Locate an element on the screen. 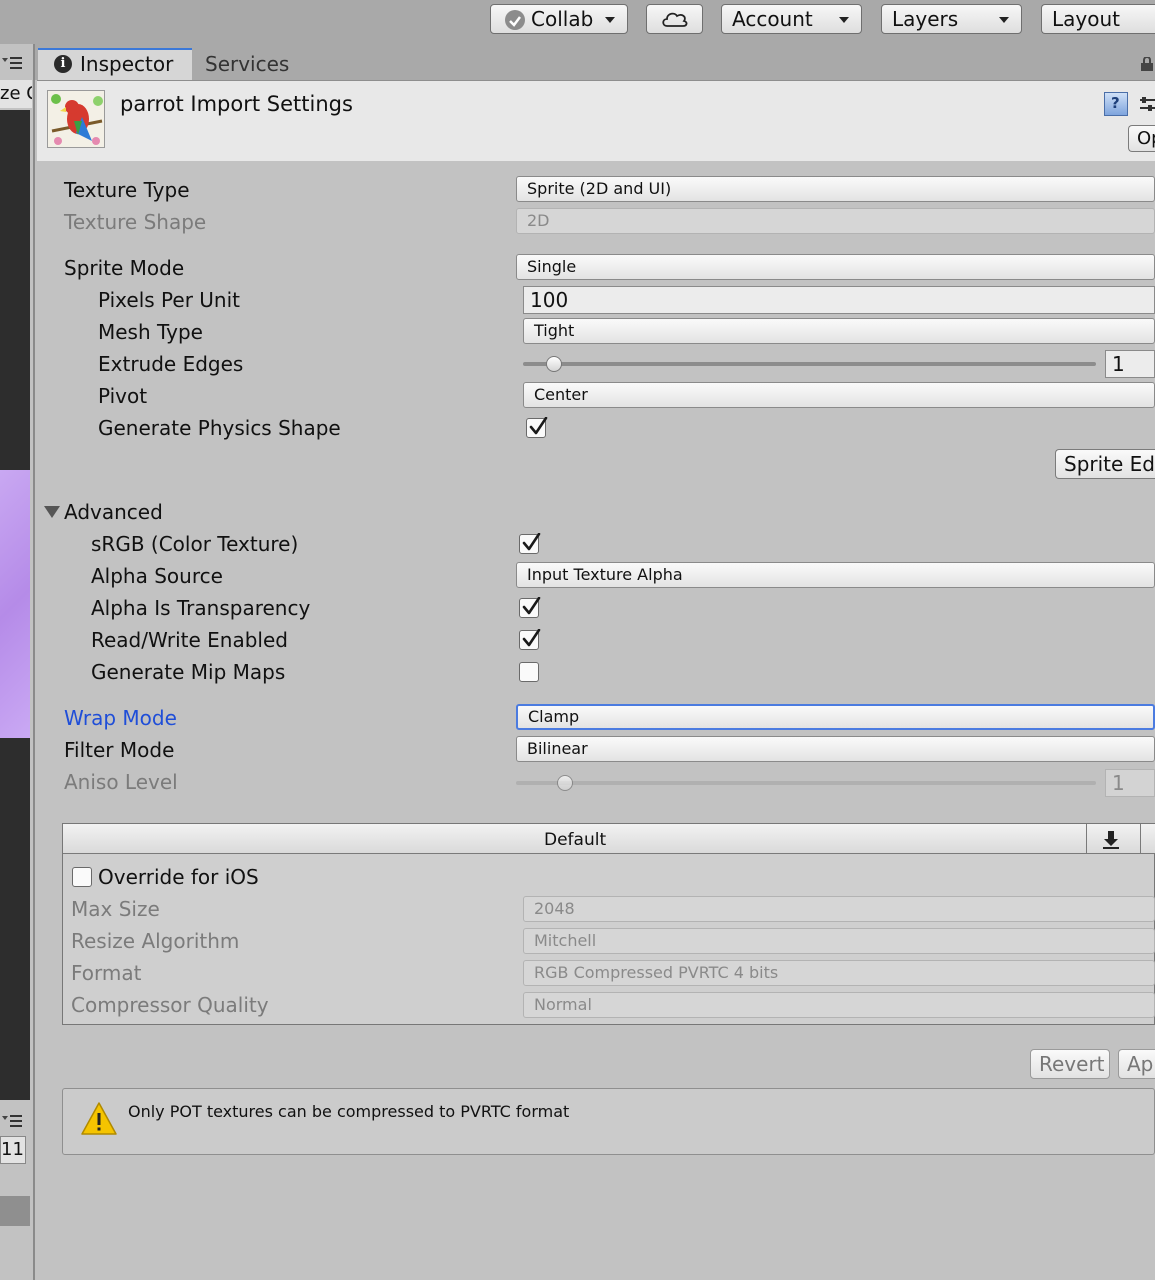 The height and width of the screenshot is (1280, 1155). filter-mode-label: Filter Mode is located at coordinates (119, 750).